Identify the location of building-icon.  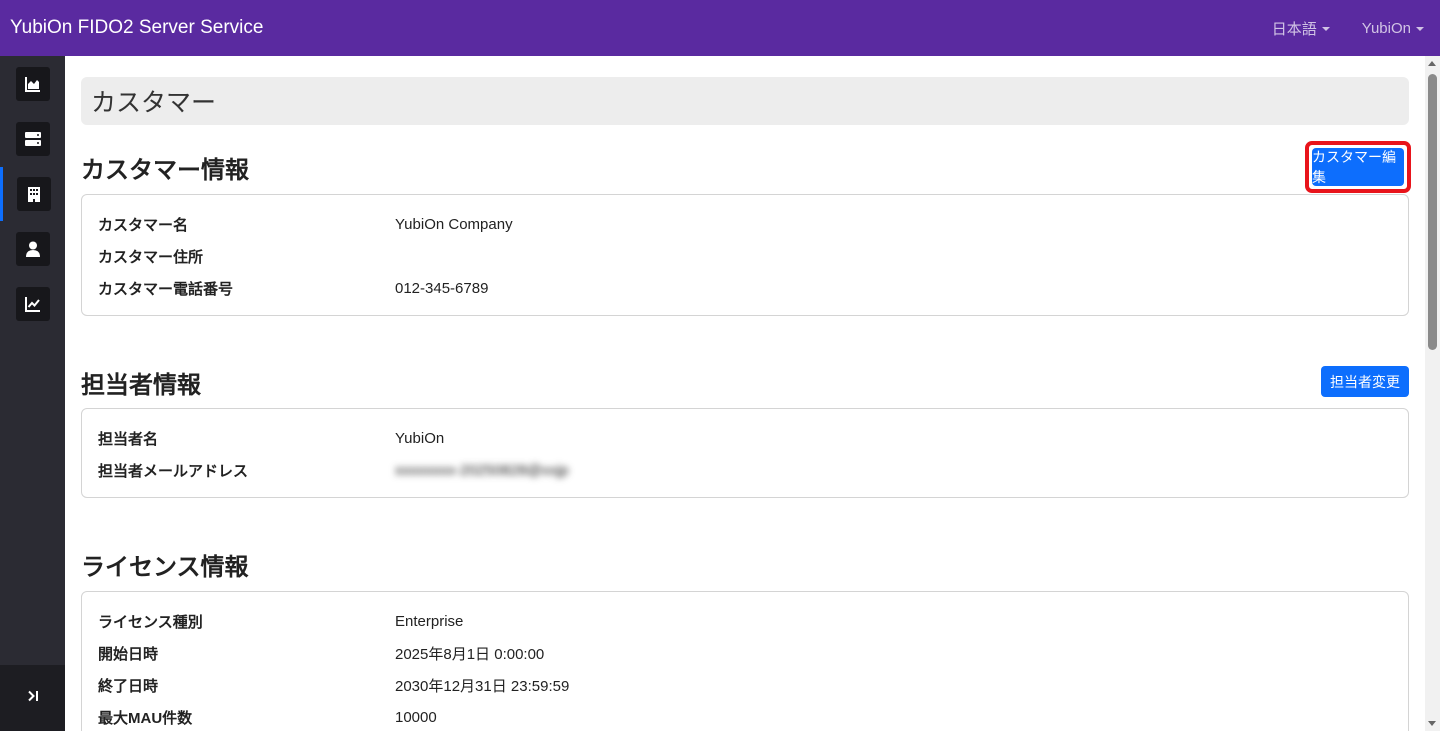
(34, 194).